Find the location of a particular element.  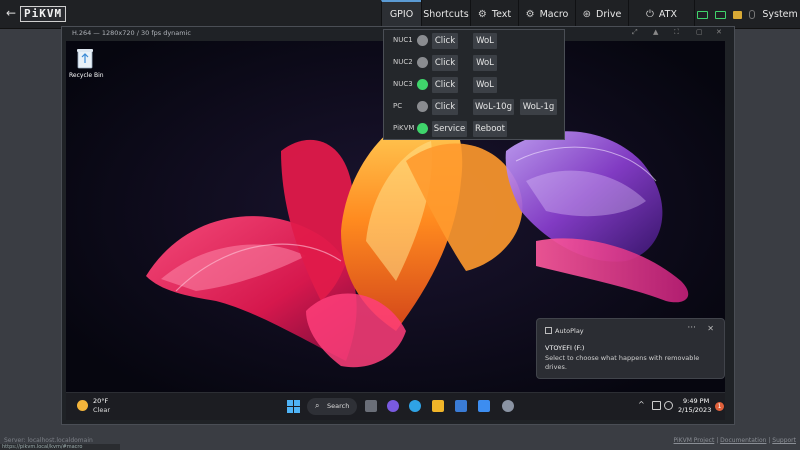

stream-status-icon is located at coordinates (721, 14).